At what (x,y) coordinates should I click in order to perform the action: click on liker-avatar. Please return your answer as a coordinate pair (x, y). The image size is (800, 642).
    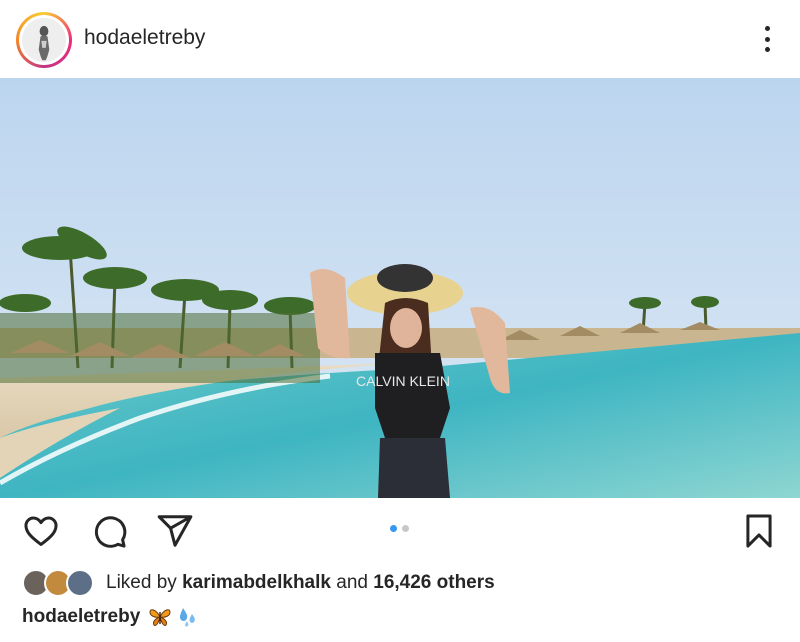
    Looking at the image, I should click on (80, 583).